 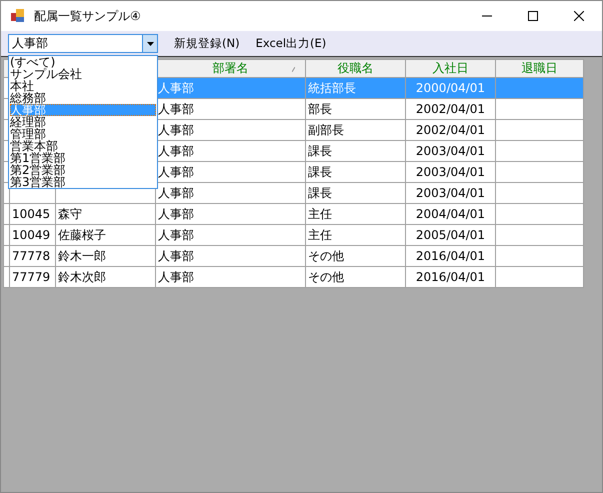 What do you see at coordinates (540, 69) in the screenshot?
I see `column-header: 退職日` at bounding box center [540, 69].